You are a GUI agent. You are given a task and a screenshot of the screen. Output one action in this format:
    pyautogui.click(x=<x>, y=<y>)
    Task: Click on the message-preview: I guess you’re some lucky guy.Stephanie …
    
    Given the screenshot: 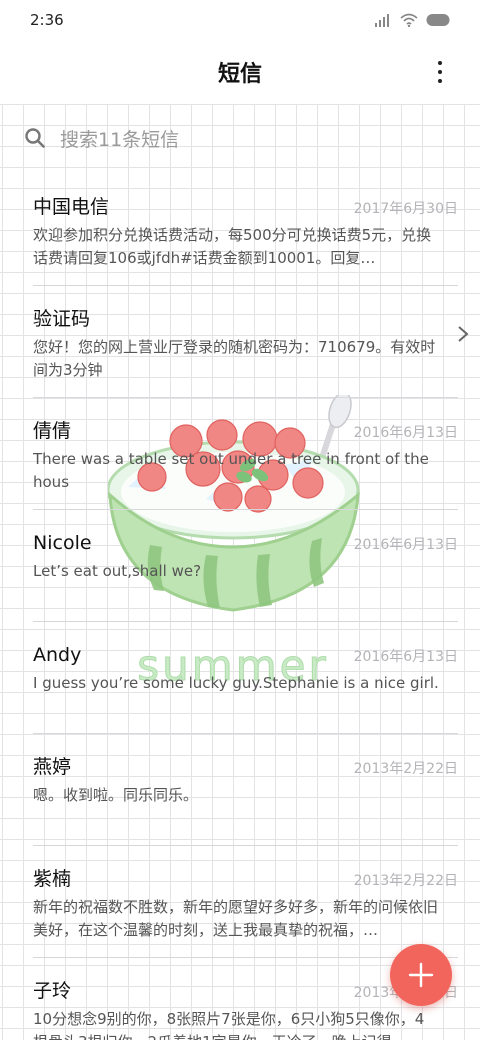 What is the action you would take?
    pyautogui.click(x=236, y=683)
    